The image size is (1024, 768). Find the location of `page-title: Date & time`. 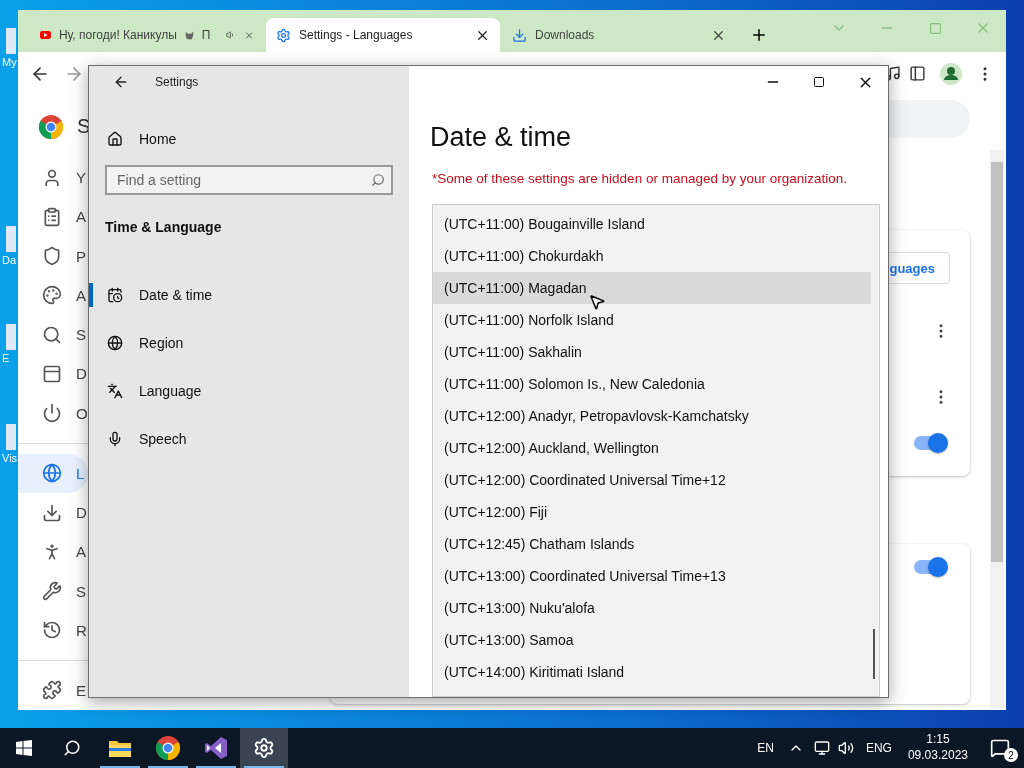

page-title: Date & time is located at coordinates (501, 137).